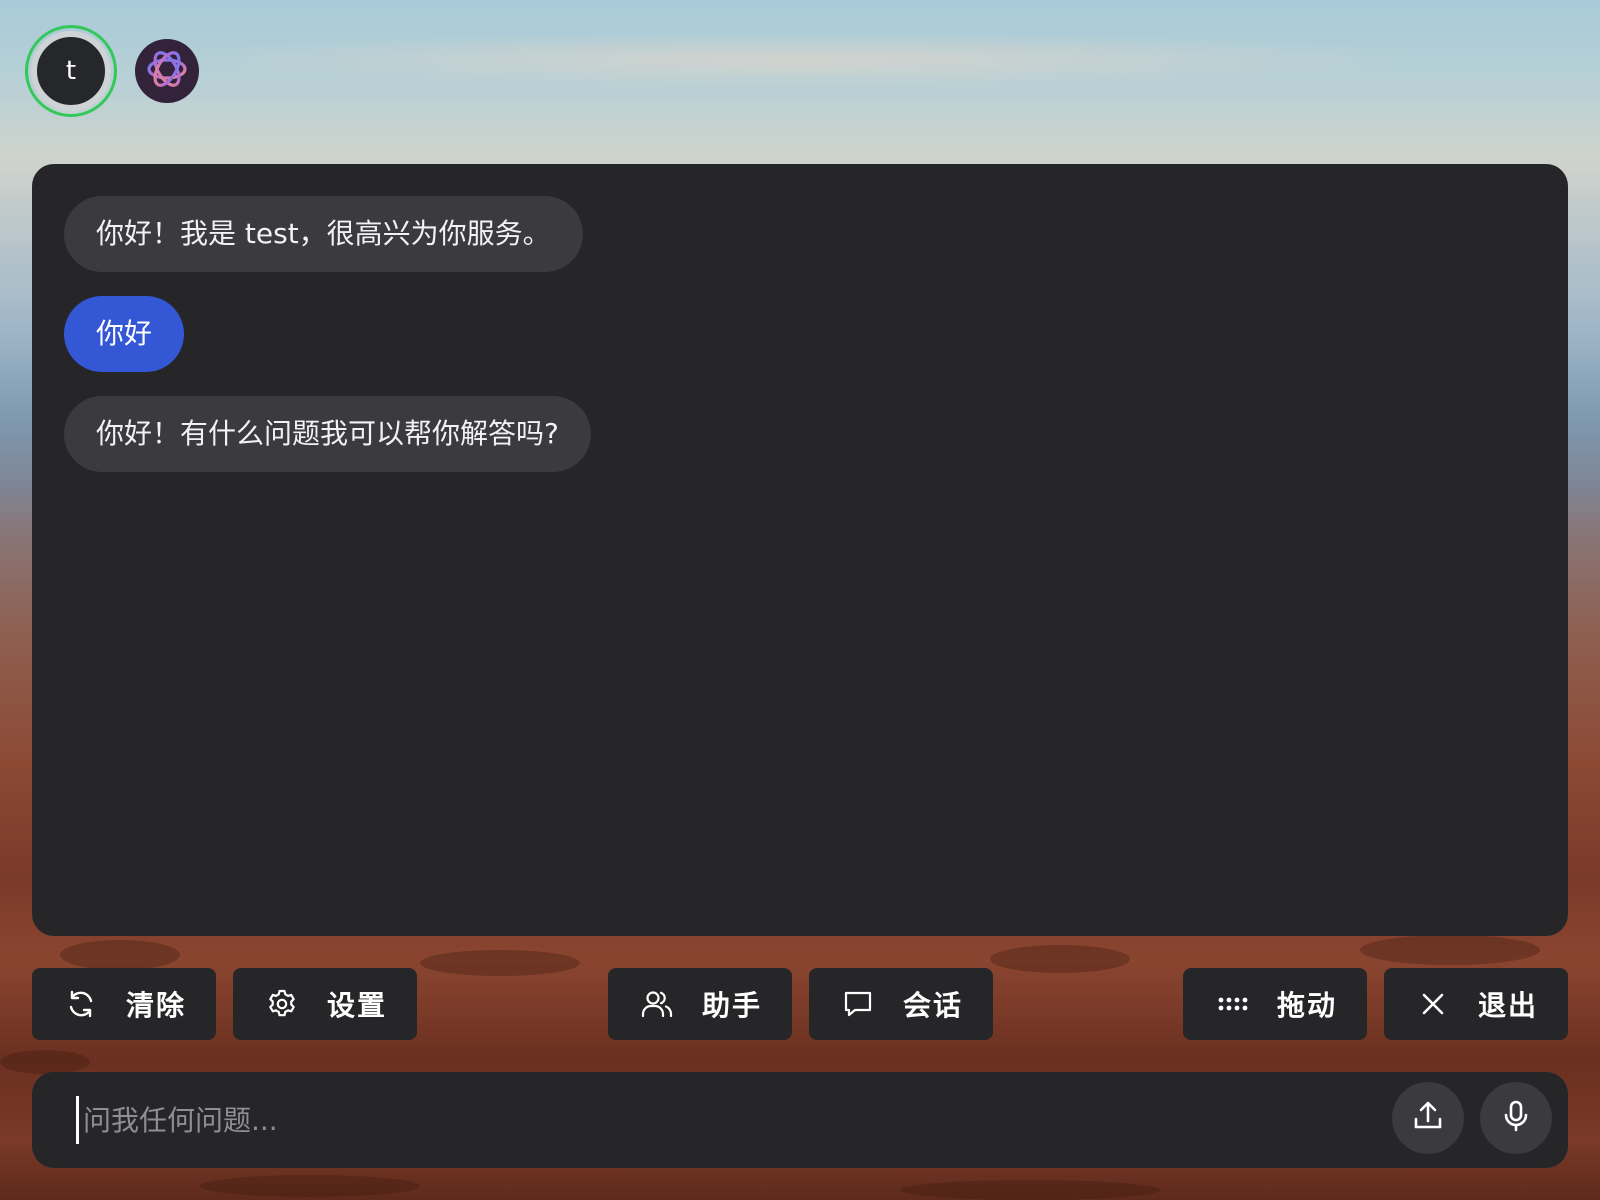 Image resolution: width=1600 pixels, height=1200 pixels. I want to click on message-input, so click(719, 1120).